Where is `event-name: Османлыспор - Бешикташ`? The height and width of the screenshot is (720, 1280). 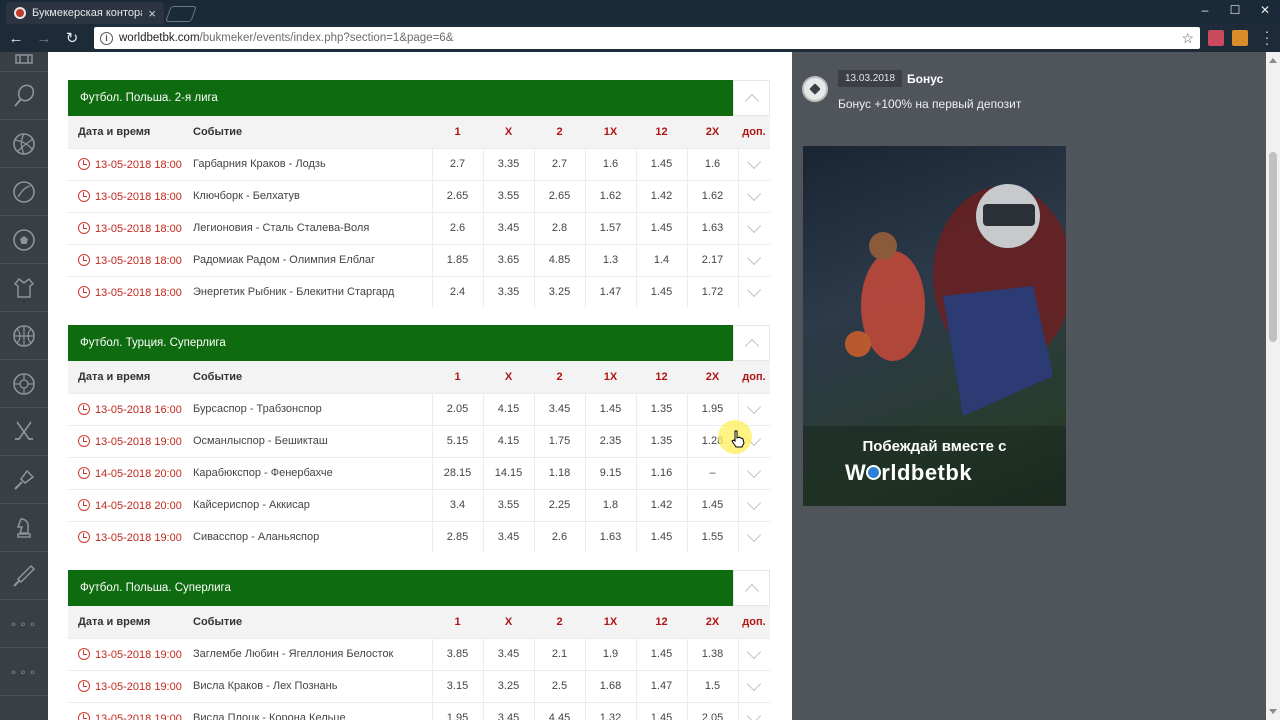 event-name: Османлыспор - Бешикташ is located at coordinates (312, 441).